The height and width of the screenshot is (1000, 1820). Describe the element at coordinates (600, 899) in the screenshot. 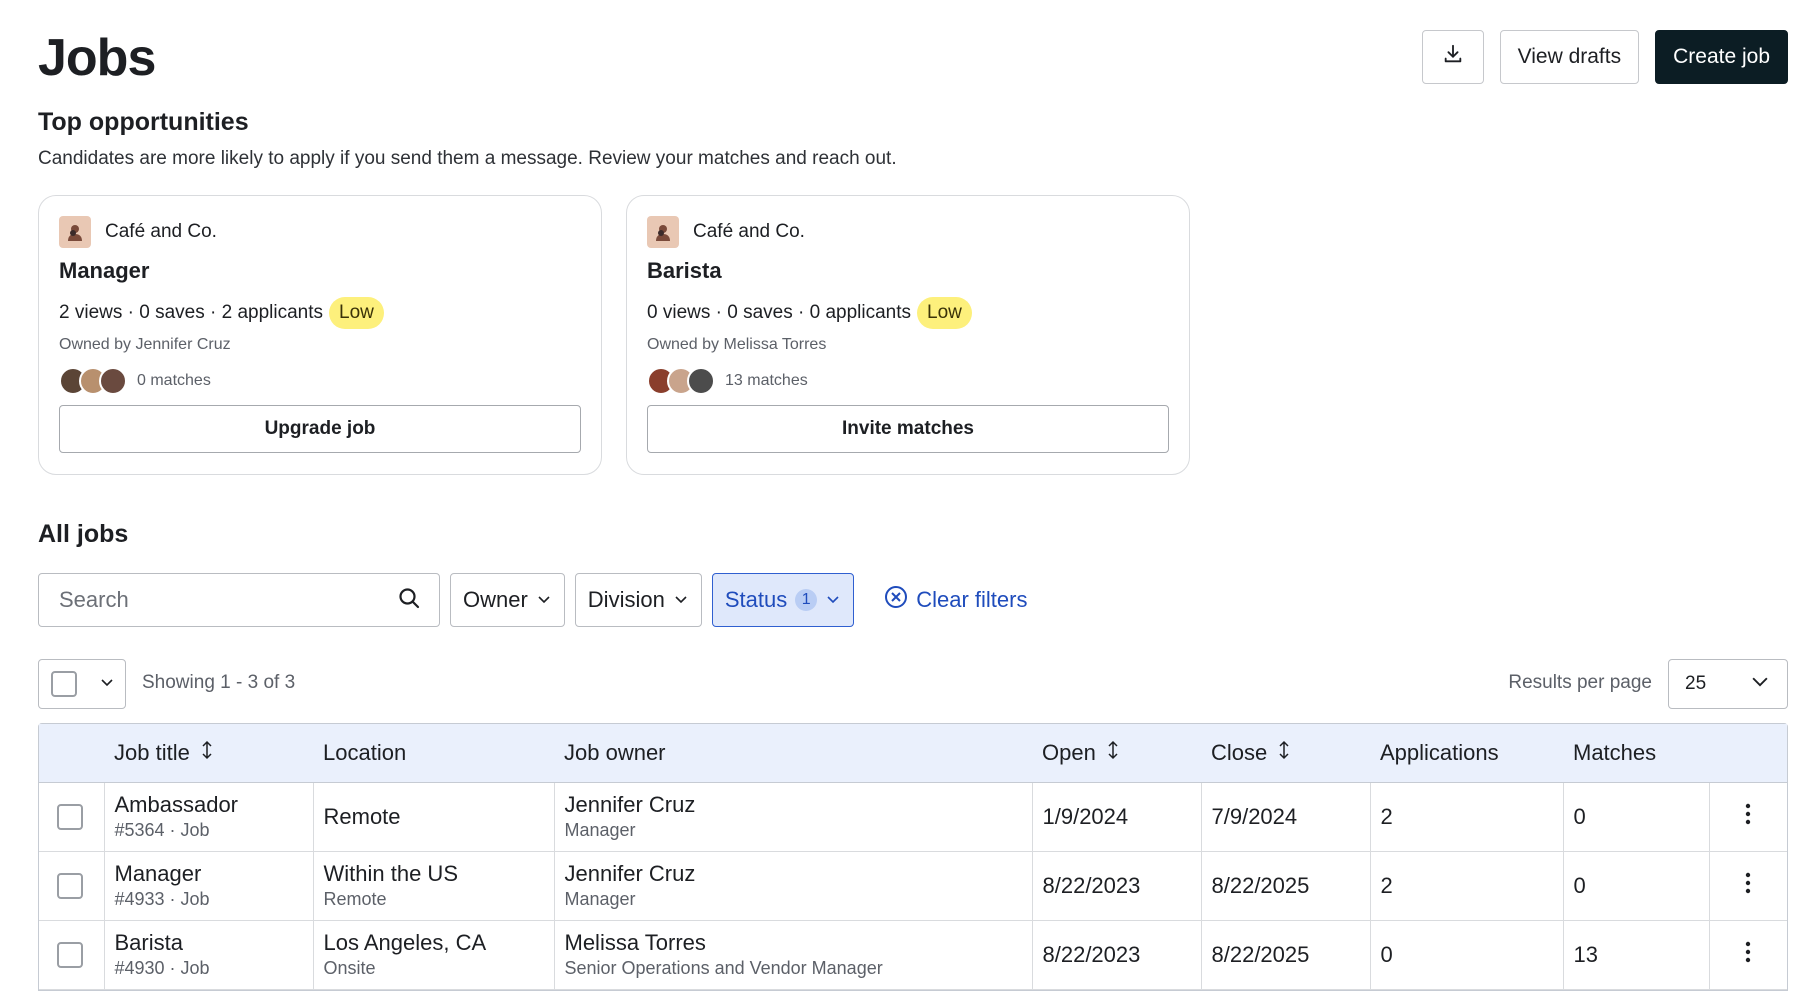

I see `owner-role: Manager` at that location.